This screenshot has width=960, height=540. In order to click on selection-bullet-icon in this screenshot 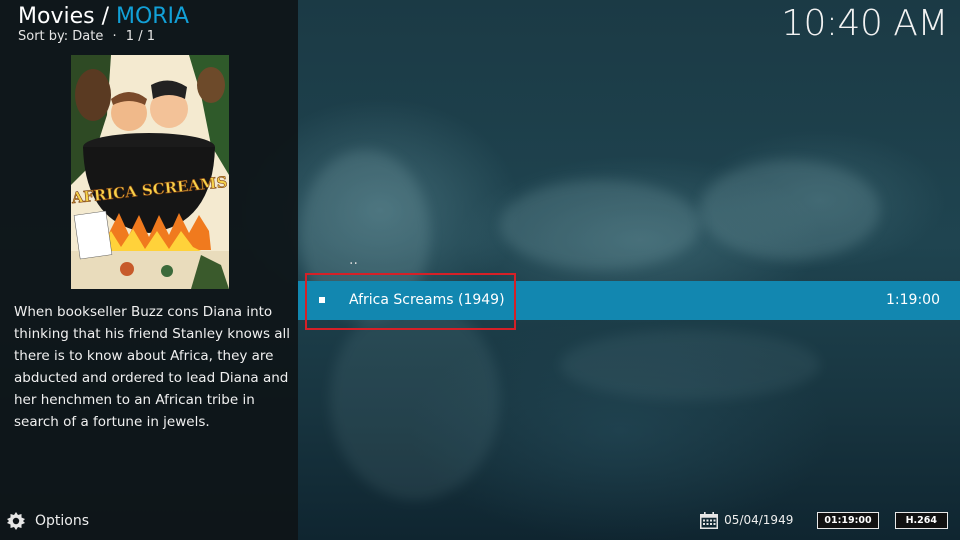, I will do `click(322, 300)`.